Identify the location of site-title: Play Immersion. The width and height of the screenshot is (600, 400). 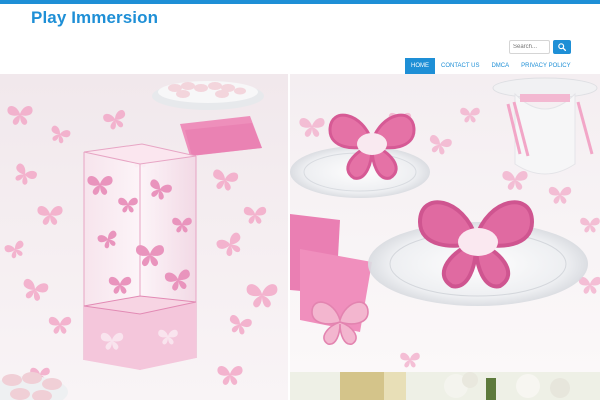
(94, 18).